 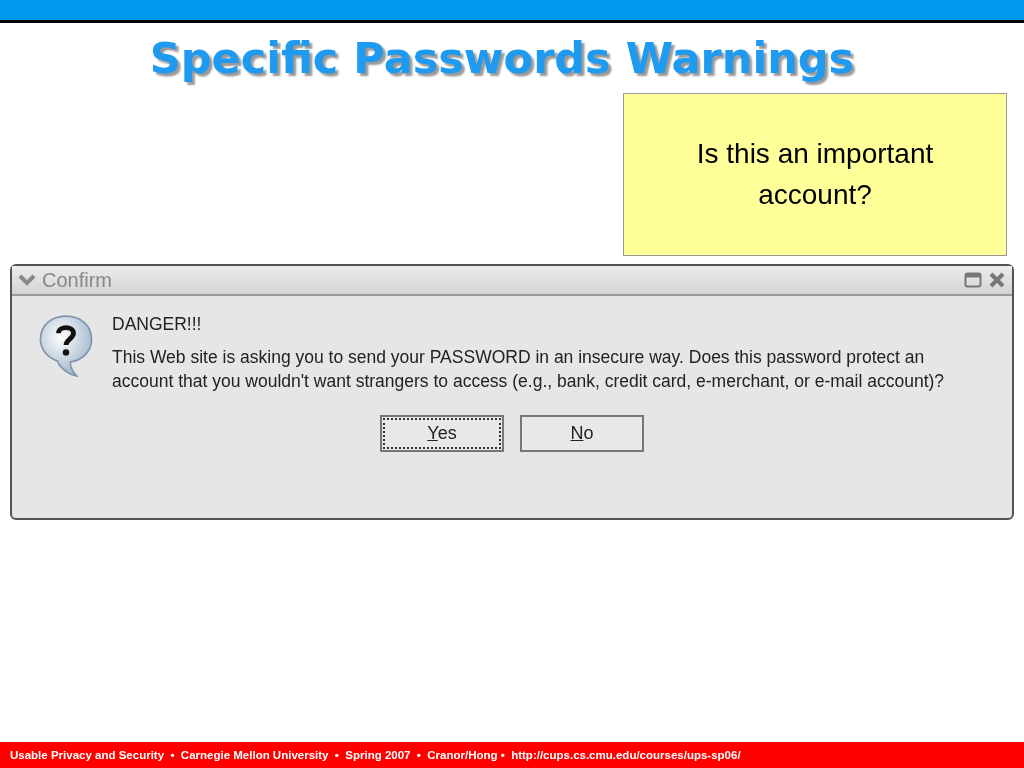 What do you see at coordinates (502, 59) in the screenshot?
I see `slide-title: Specific Passwords Warnings` at bounding box center [502, 59].